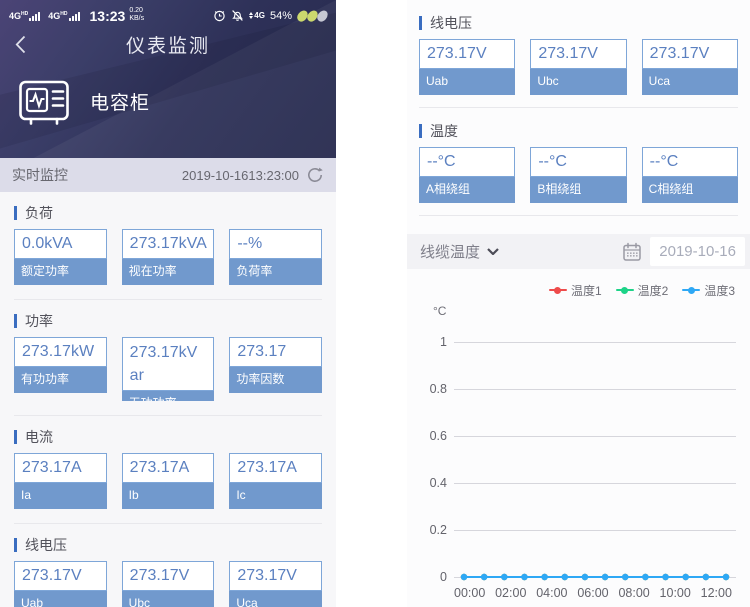 The image size is (750, 607). What do you see at coordinates (168, 13) in the screenshot?
I see `status-bar: 4GHD 4GHD 13:23 0.20 KB/s 4G 54%` at bounding box center [168, 13].